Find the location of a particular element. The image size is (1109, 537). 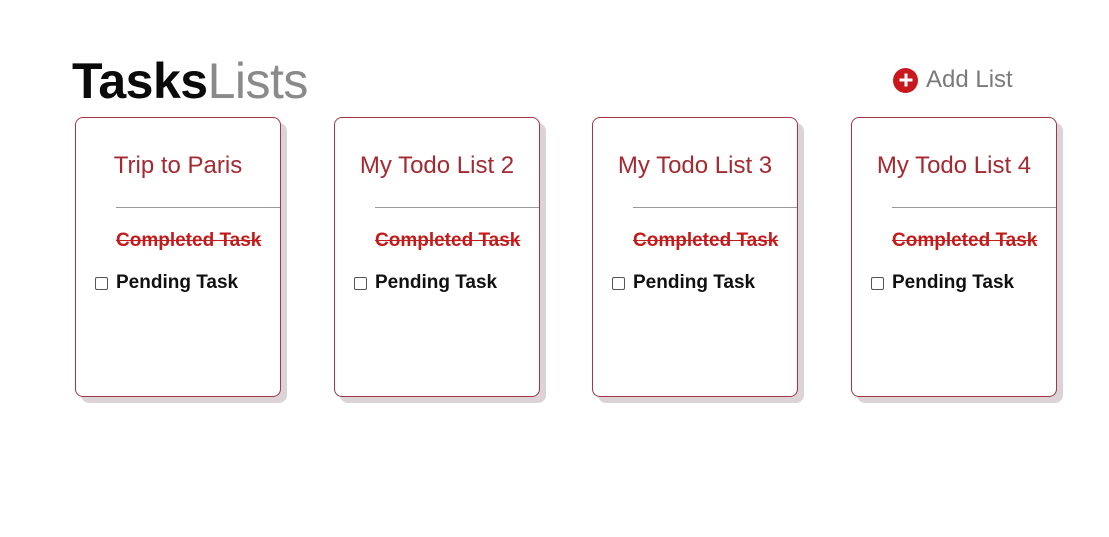

page-title: Tasks Lists is located at coordinates (190, 80).